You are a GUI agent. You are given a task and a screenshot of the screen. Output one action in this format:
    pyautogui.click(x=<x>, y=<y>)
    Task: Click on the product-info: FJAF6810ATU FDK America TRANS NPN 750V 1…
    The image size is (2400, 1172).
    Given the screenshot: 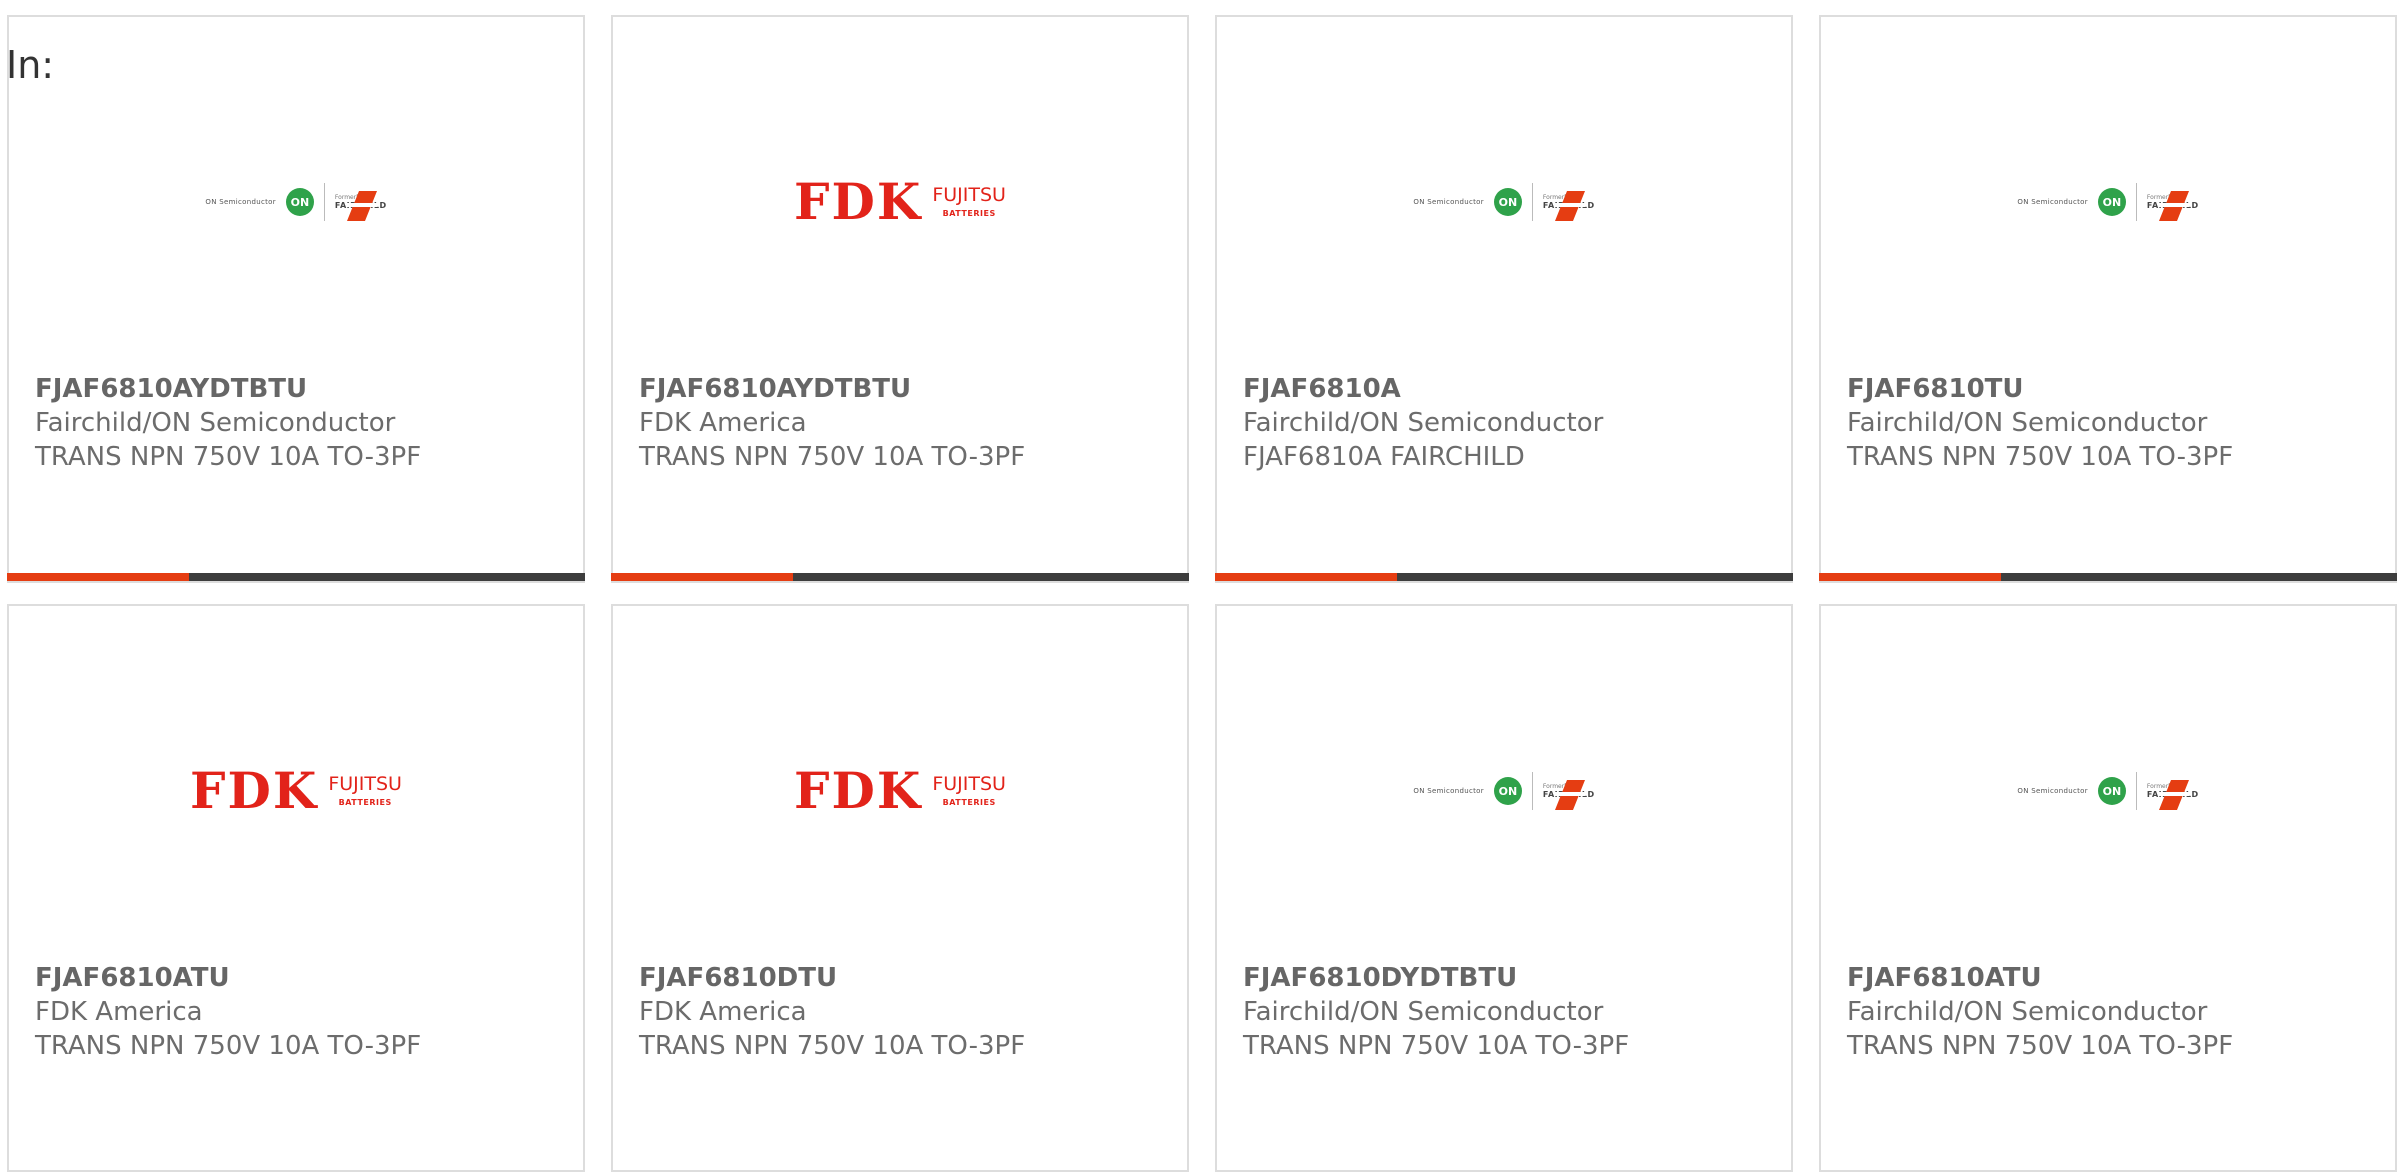 What is the action you would take?
    pyautogui.click(x=228, y=1012)
    